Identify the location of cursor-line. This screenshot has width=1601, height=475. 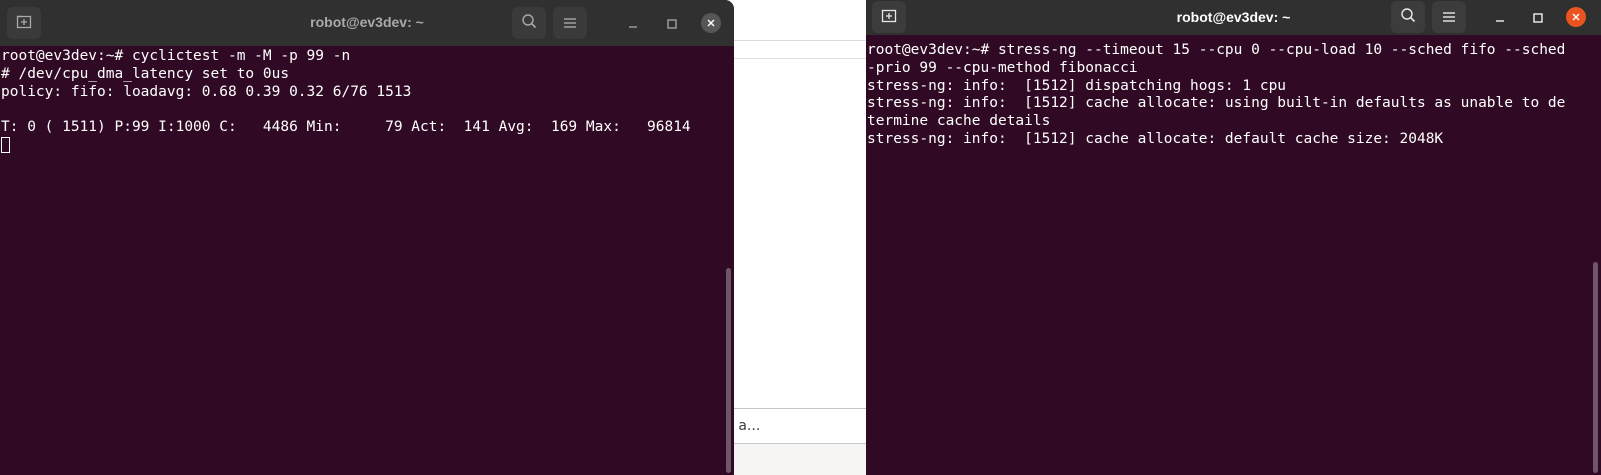
(367, 146).